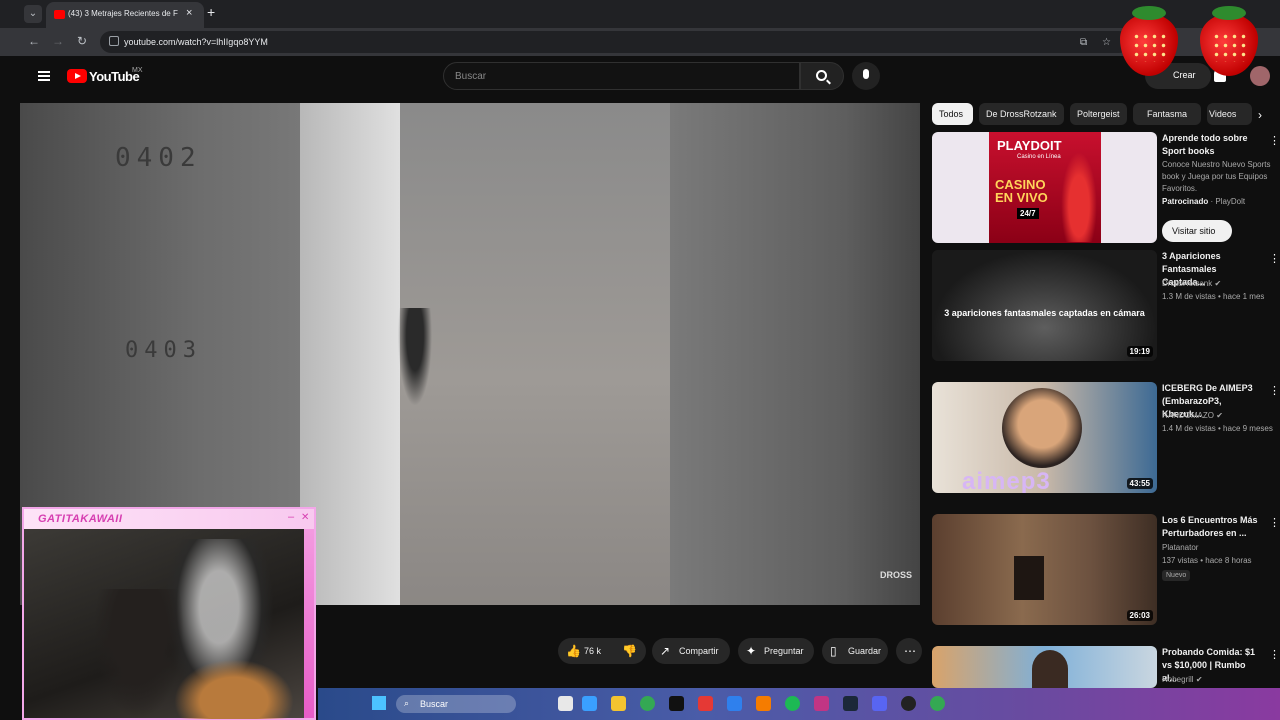 The height and width of the screenshot is (720, 1280). Describe the element at coordinates (1098, 114) in the screenshot. I see `chip-poltergeist: Poltergeist` at that location.